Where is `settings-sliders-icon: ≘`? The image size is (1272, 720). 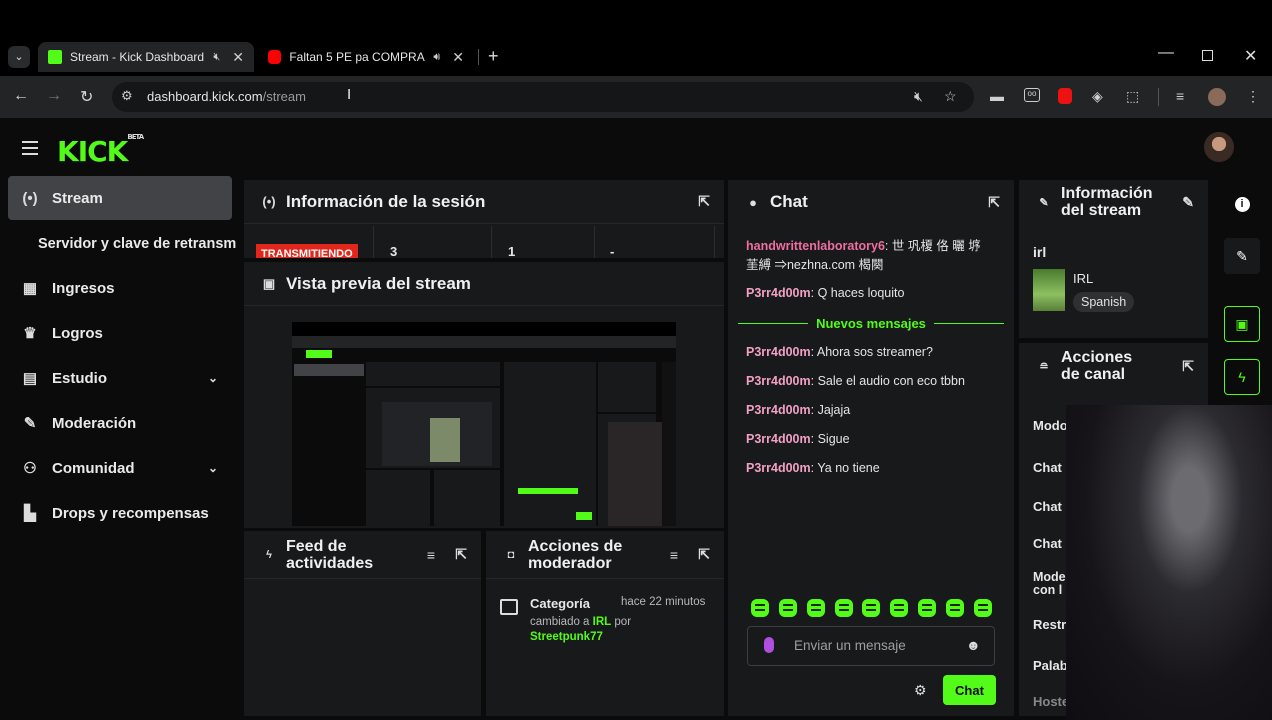
settings-sliders-icon: ≘ is located at coordinates (1044, 366).